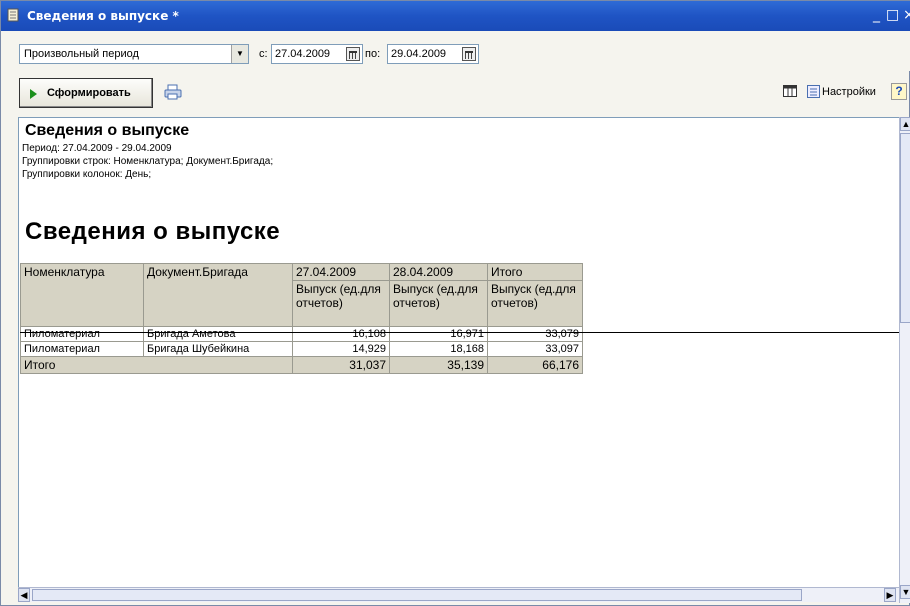 The height and width of the screenshot is (606, 910). Describe the element at coordinates (438, 365) in the screenshot. I see `totals-d2: 35,139` at that location.